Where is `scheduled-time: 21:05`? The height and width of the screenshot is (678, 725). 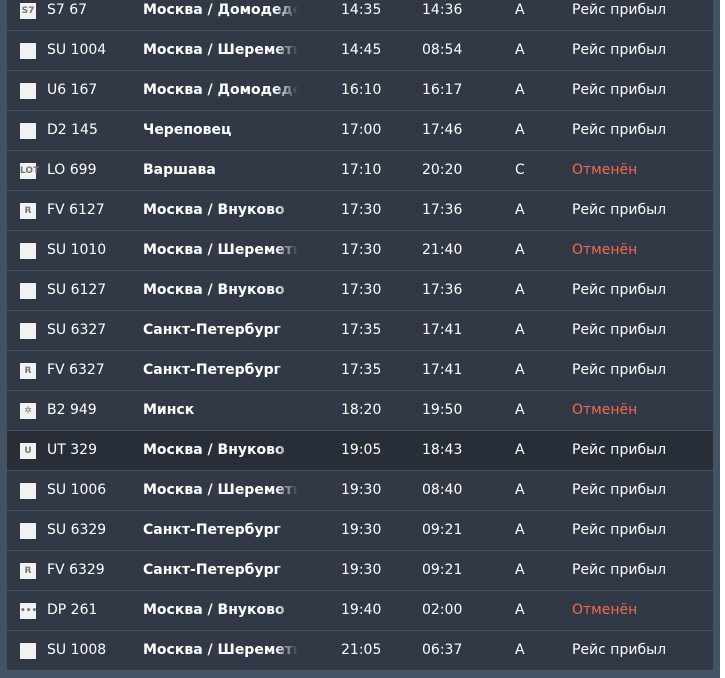 scheduled-time: 21:05 is located at coordinates (361, 650).